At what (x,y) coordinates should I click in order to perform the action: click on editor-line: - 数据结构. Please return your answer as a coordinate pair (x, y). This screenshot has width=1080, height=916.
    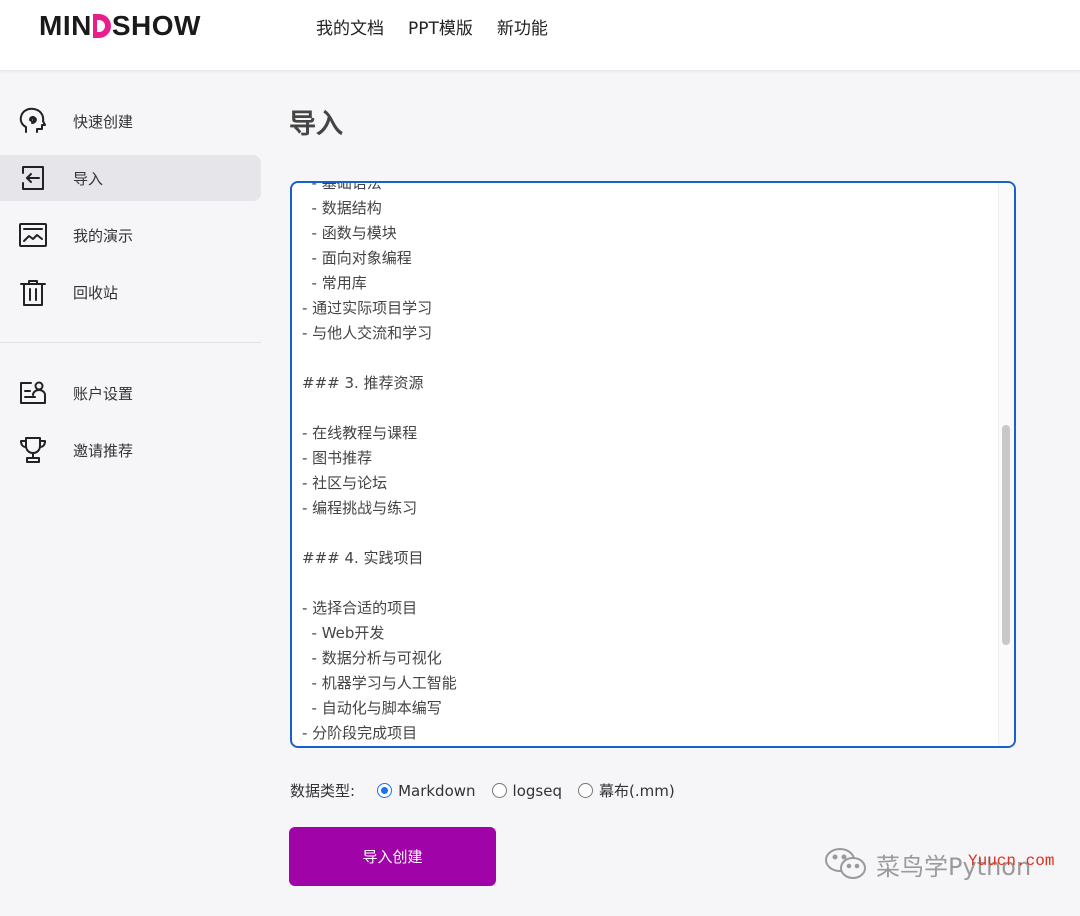
    Looking at the image, I should click on (342, 208).